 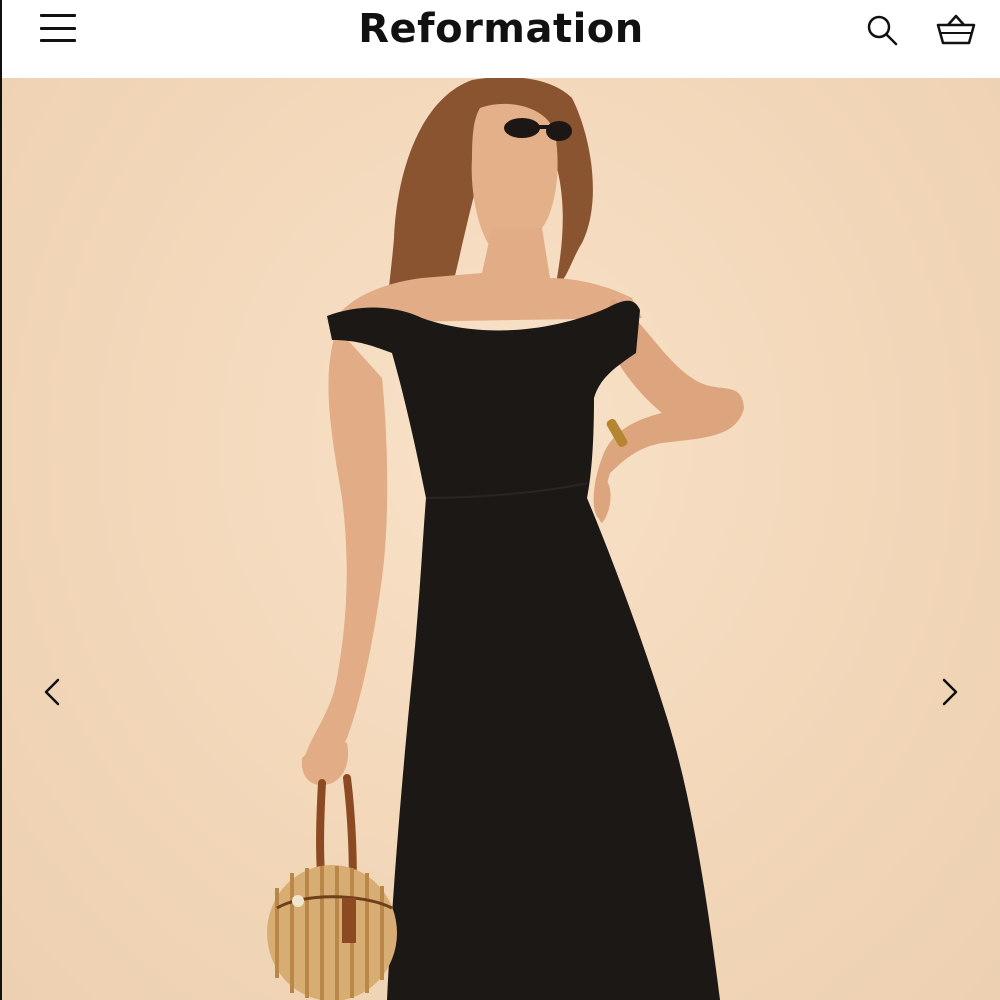 I want to click on model-arm-left, so click(x=345, y=550).